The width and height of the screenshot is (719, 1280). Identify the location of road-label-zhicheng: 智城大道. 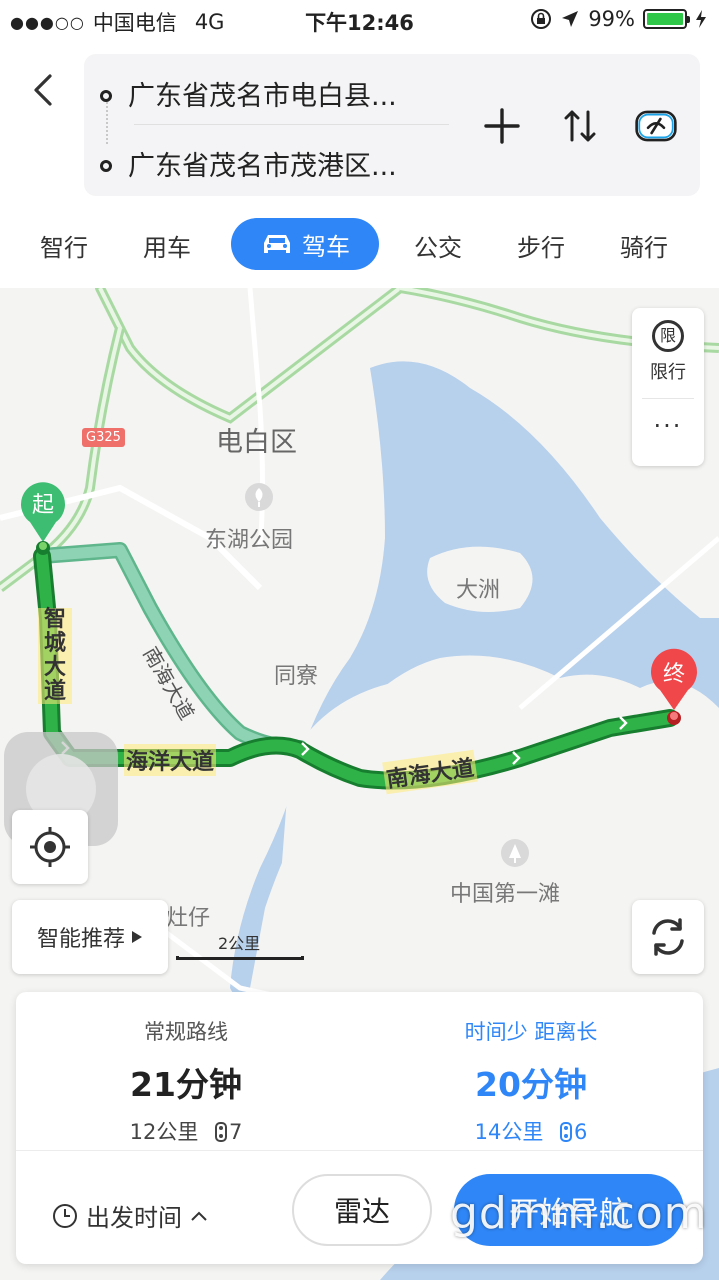
(55, 656).